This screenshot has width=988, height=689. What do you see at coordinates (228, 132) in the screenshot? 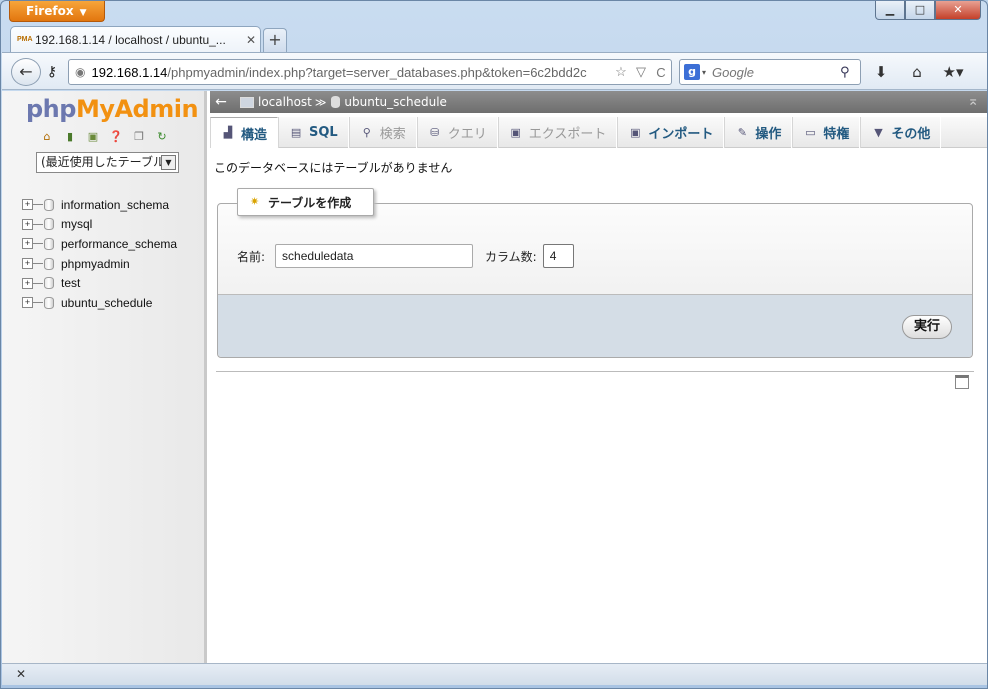
I see `structure-icon: ▟` at bounding box center [228, 132].